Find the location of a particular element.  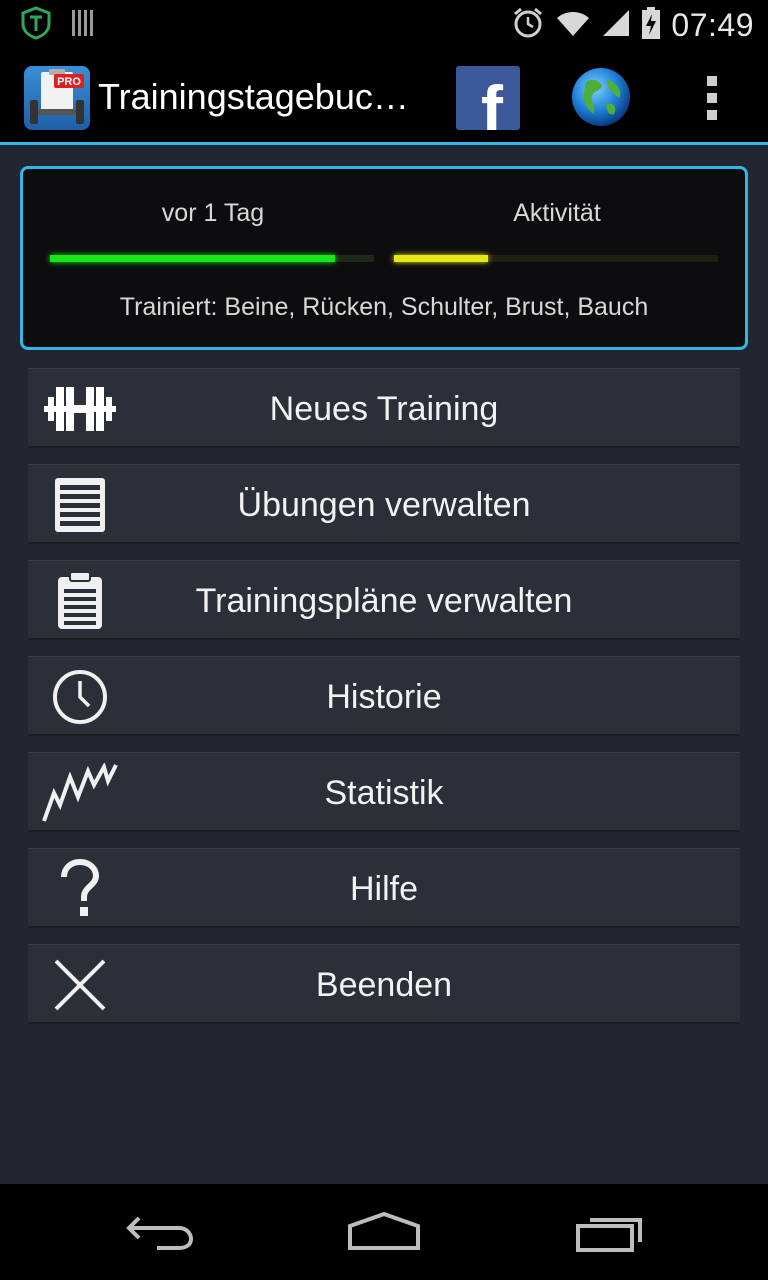

menu-label: Hilfe is located at coordinates (384, 889).